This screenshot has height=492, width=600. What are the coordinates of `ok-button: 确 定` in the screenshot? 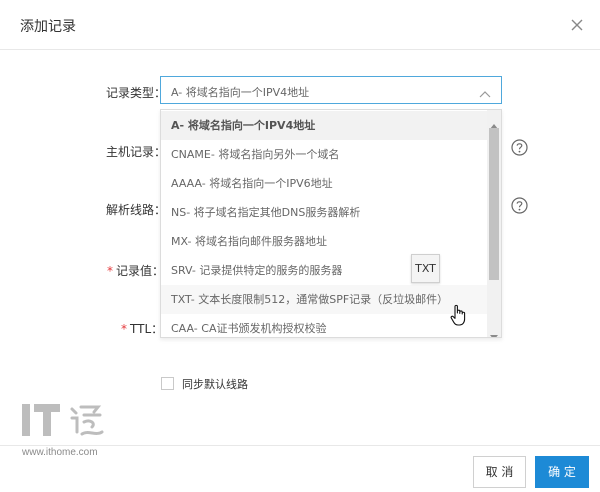 It's located at (562, 472).